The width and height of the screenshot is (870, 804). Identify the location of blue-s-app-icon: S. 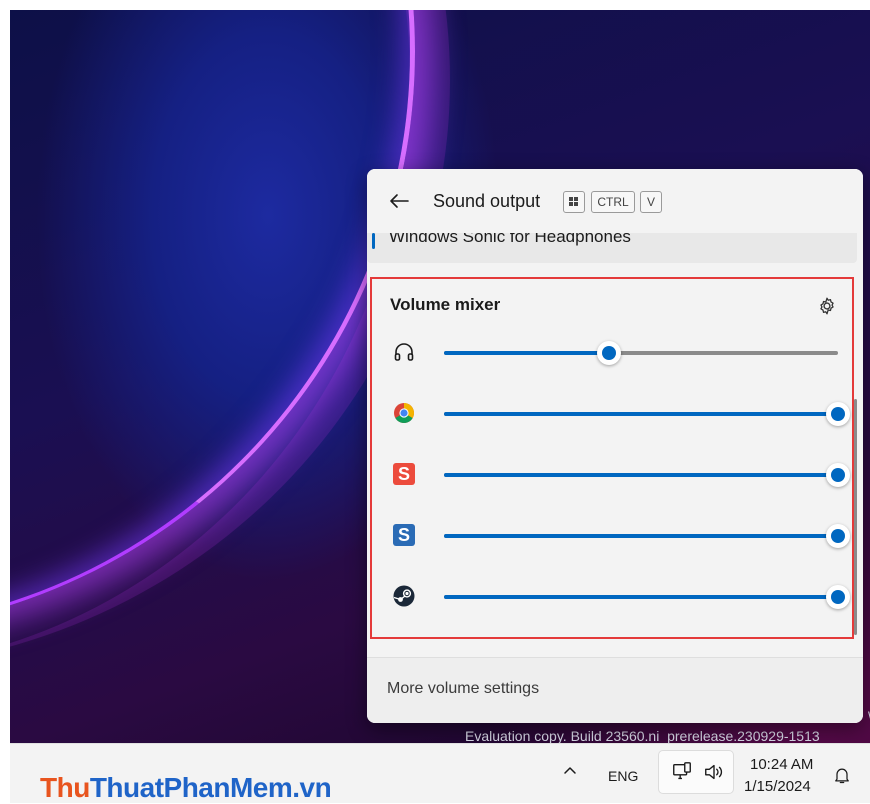
(404, 535).